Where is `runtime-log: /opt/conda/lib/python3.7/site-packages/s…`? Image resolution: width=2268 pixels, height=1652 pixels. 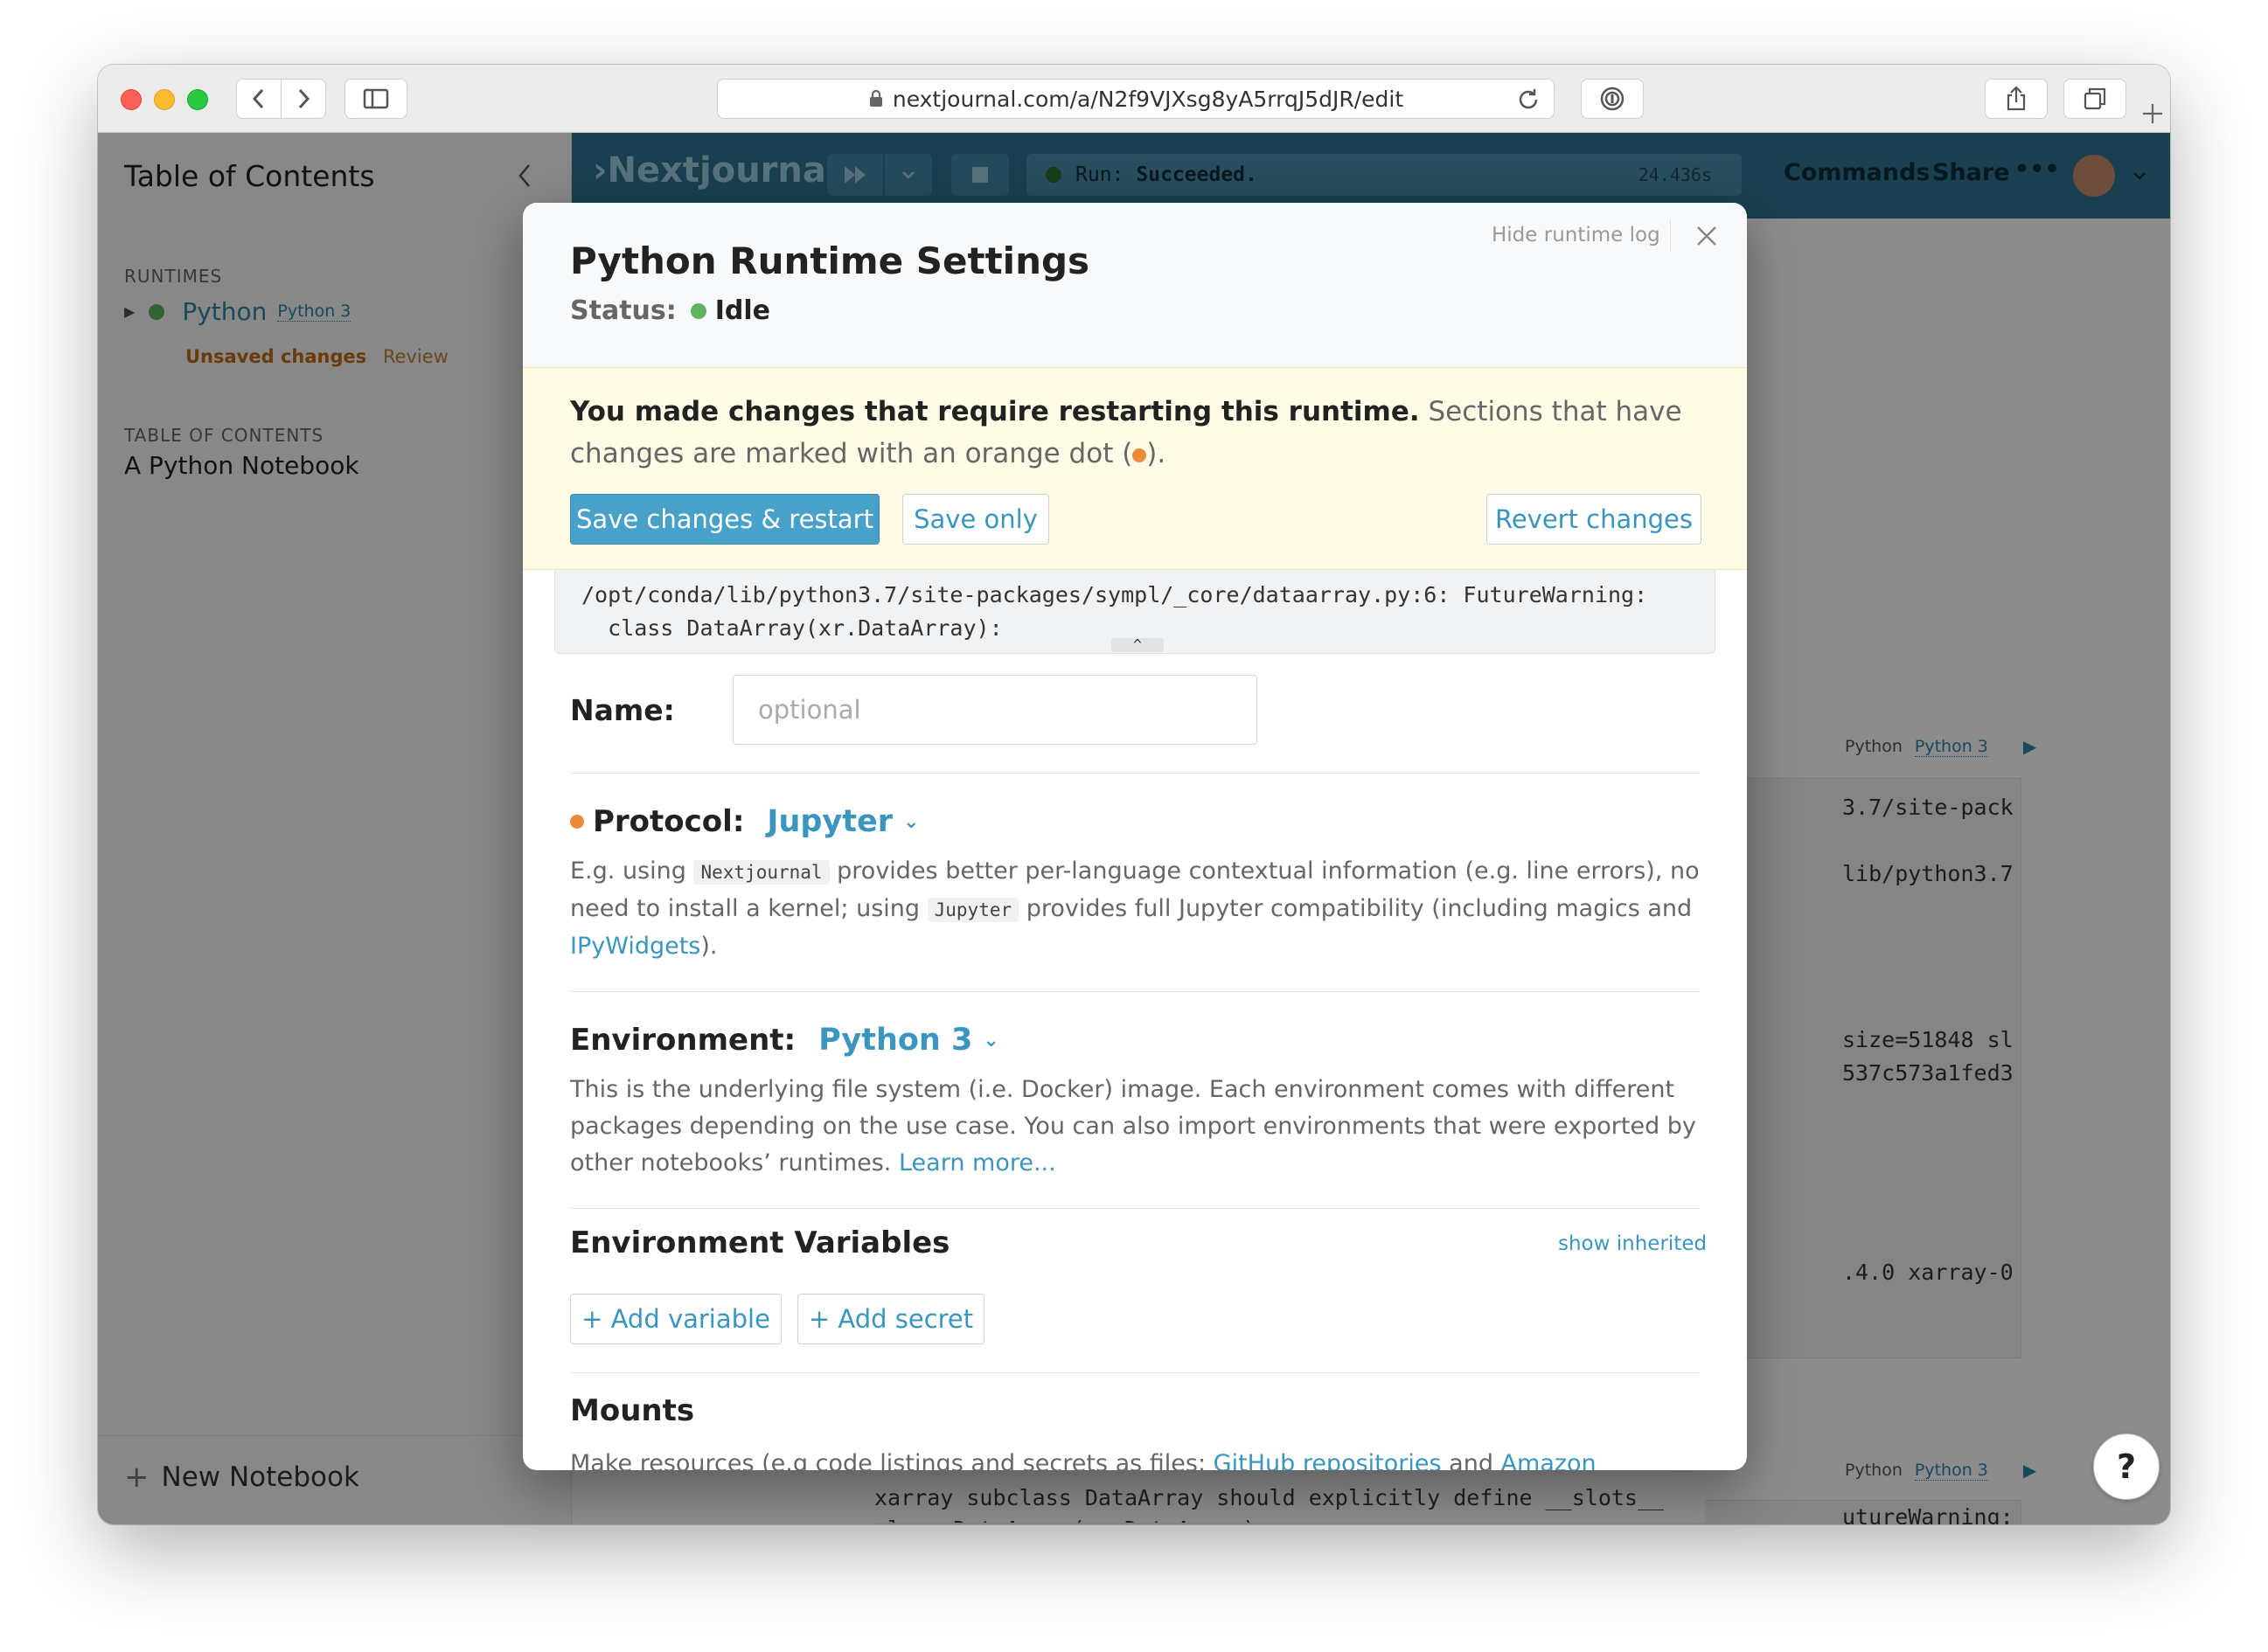
runtime-log: /opt/conda/lib/python3.7/site-packages/s… is located at coordinates (1134, 612).